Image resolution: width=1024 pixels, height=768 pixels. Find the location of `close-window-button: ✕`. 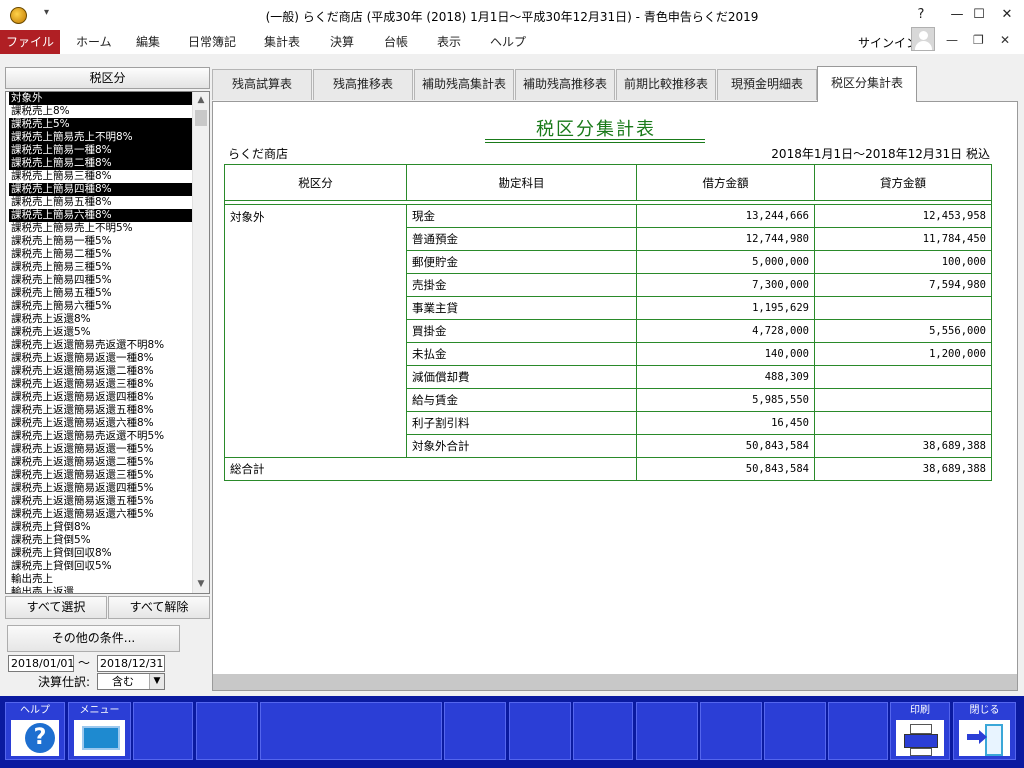

close-window-button: ✕ is located at coordinates (1007, 15).